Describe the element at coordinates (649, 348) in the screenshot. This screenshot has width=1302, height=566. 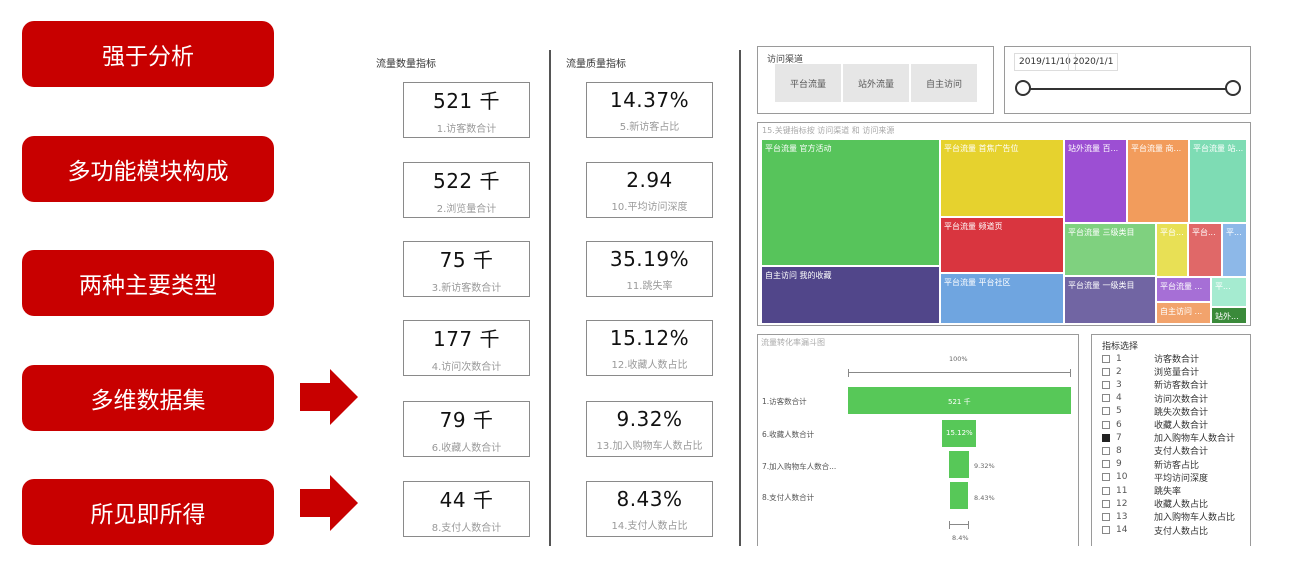
I see `kpi-card: 15.12% 12.收藏人数占比` at that location.